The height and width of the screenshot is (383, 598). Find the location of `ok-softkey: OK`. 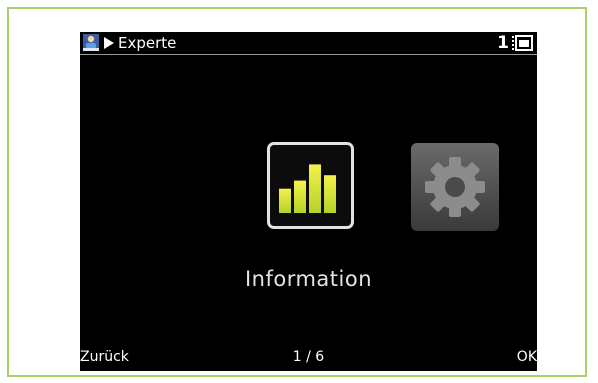

ok-softkey: OK is located at coordinates (527, 357).